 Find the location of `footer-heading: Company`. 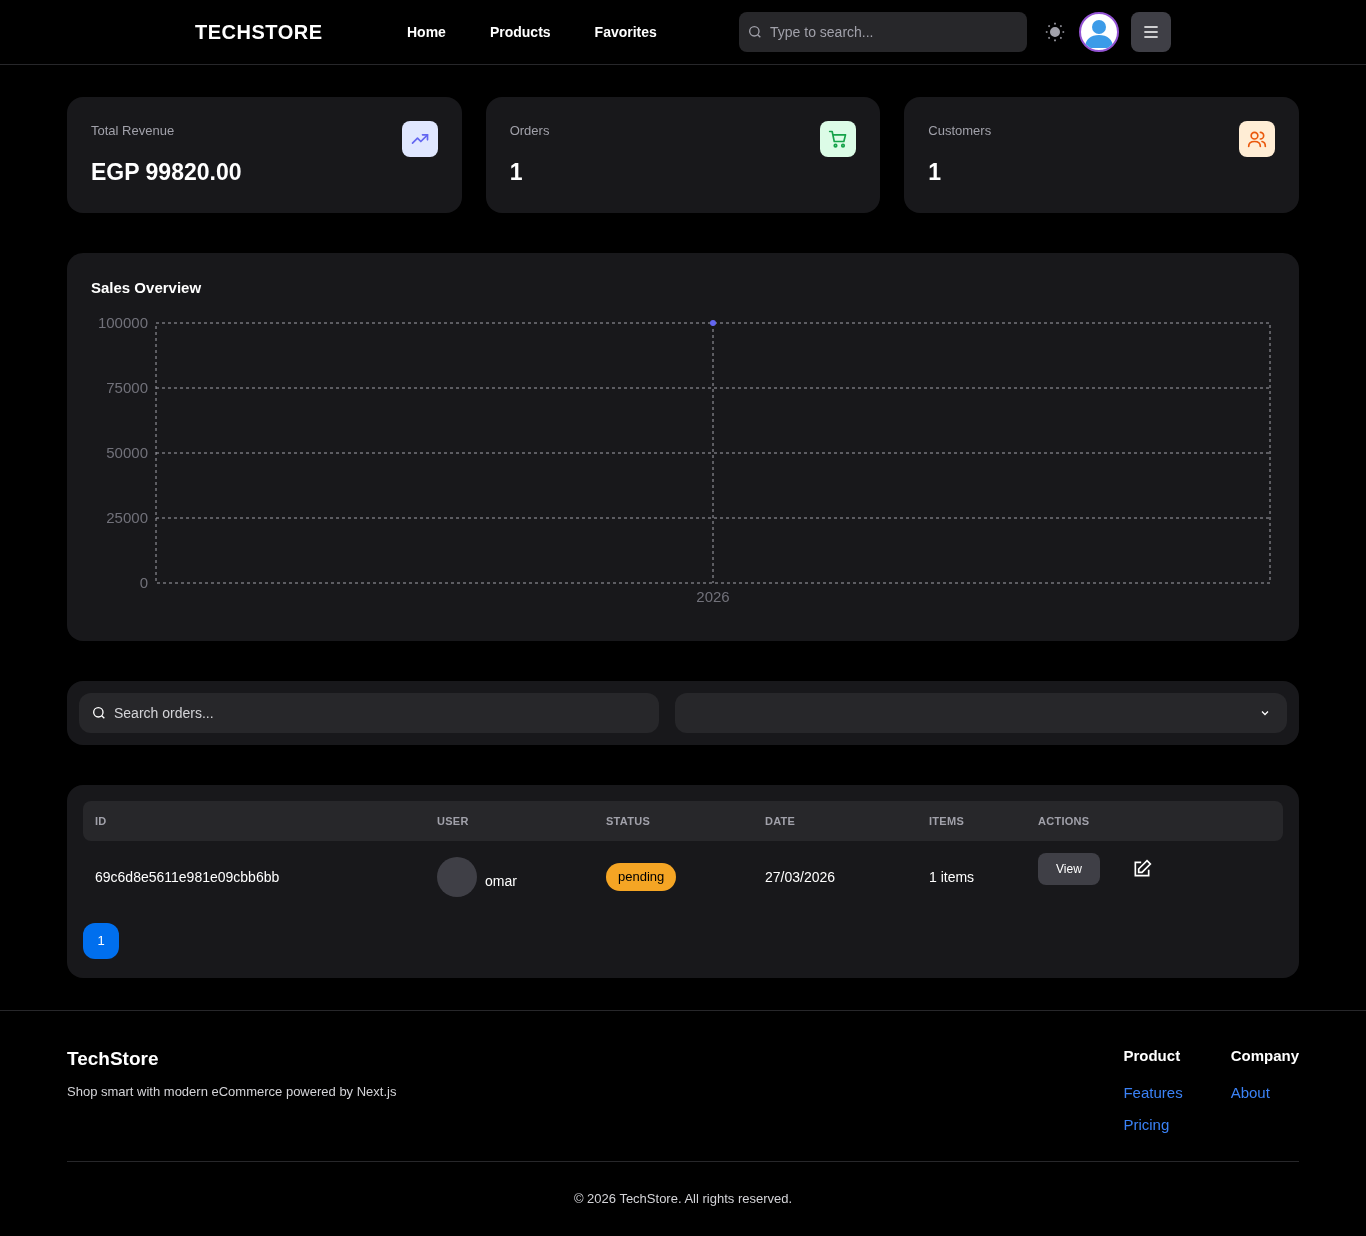

footer-heading: Company is located at coordinates (1264, 1056).